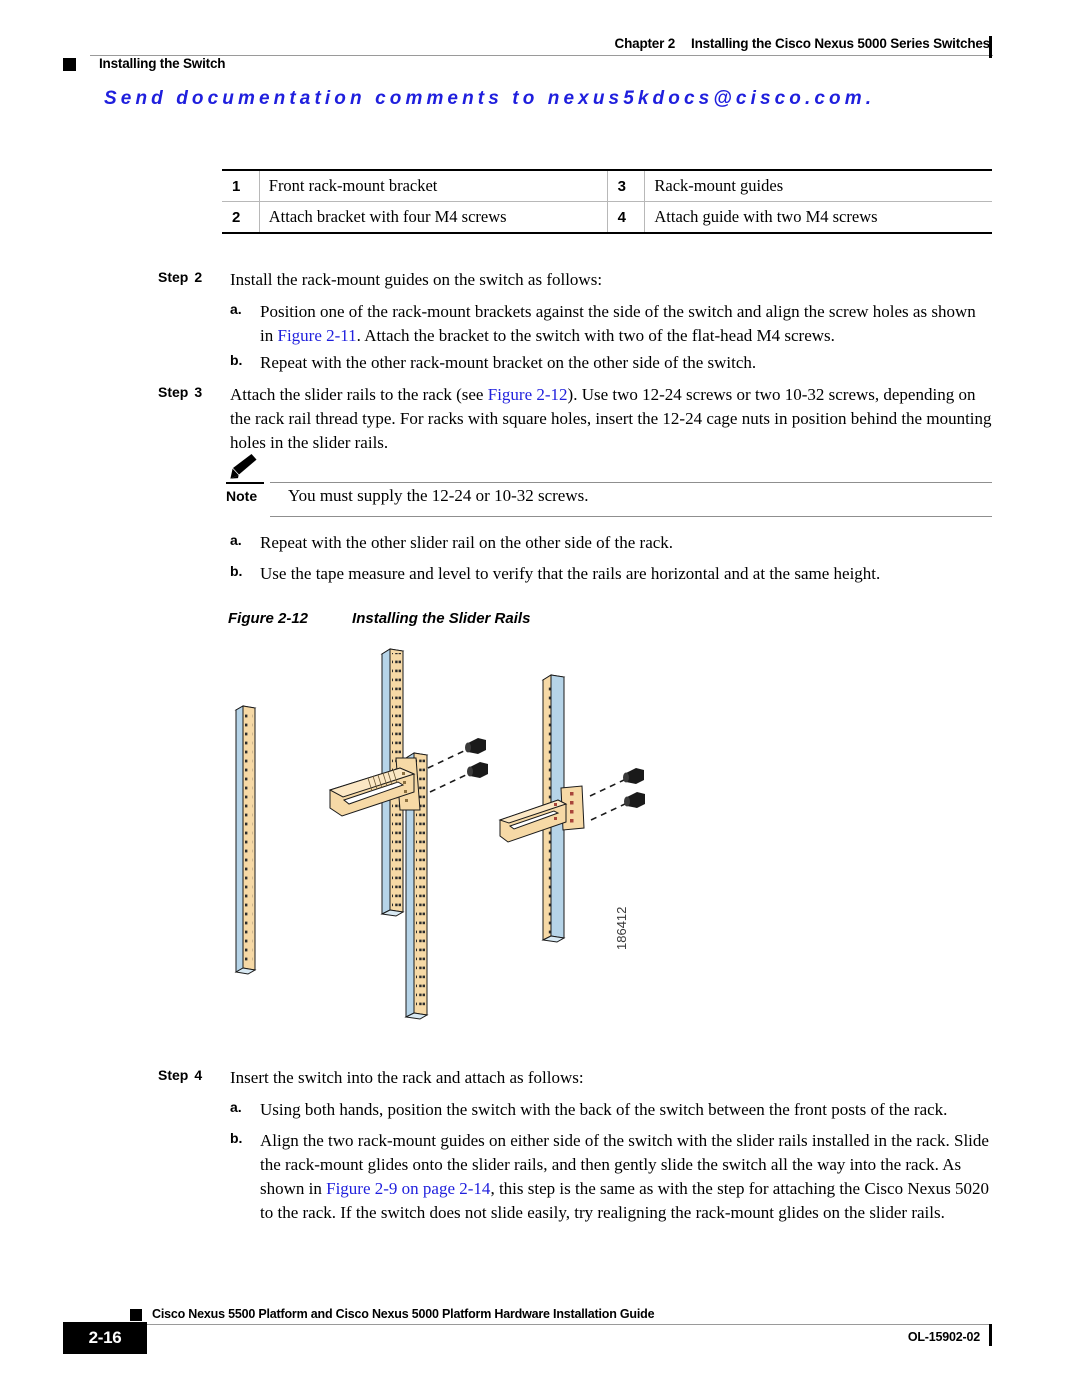 The image size is (1080, 1397). What do you see at coordinates (818, 217) in the screenshot?
I see `legend-text-4: Attach guide with two M4 screws` at bounding box center [818, 217].